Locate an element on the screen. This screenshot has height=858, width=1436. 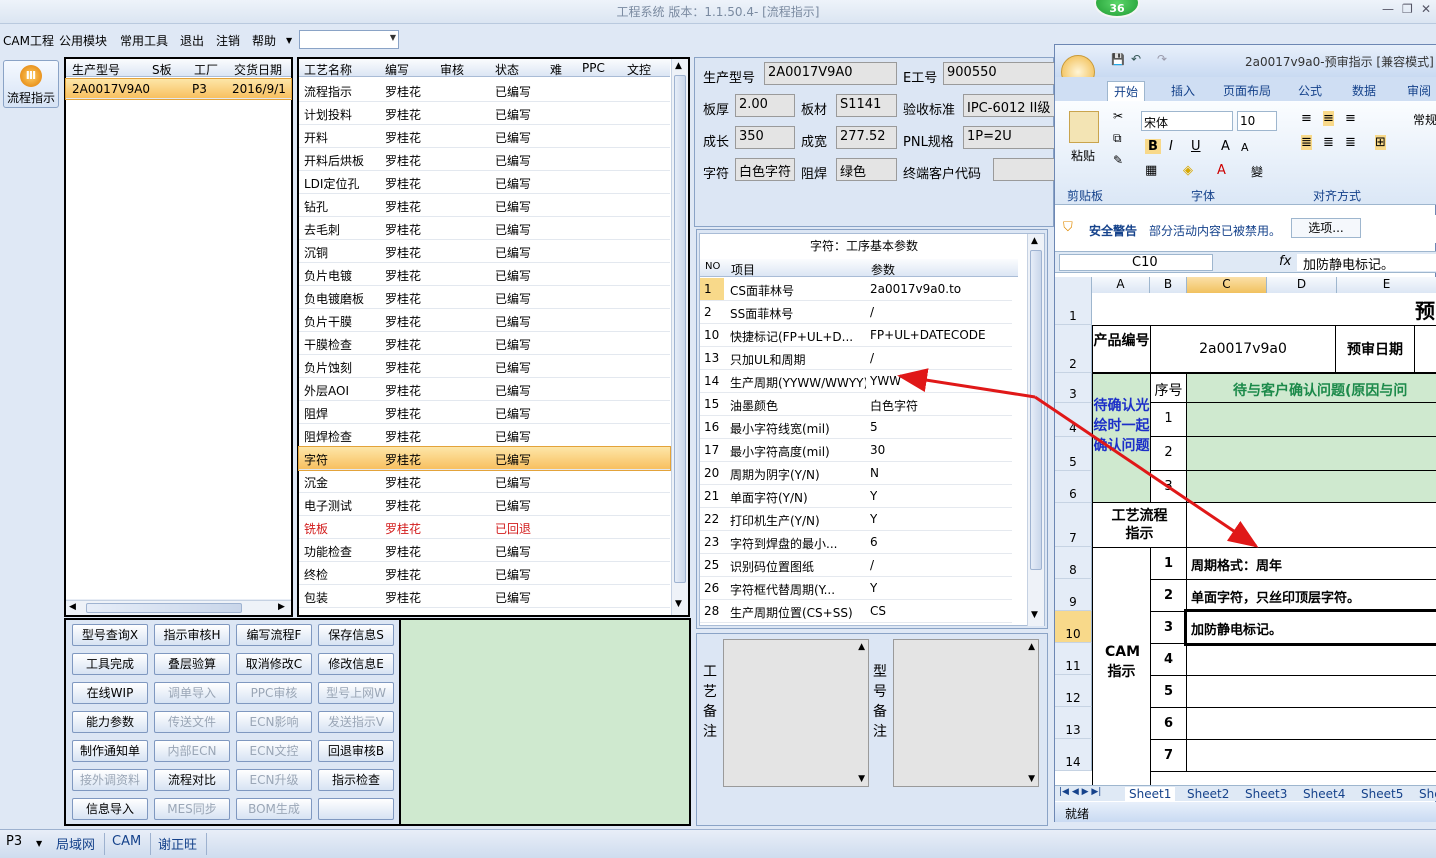
chevron-down-icon: ▼ is located at coordinates (39, 843).